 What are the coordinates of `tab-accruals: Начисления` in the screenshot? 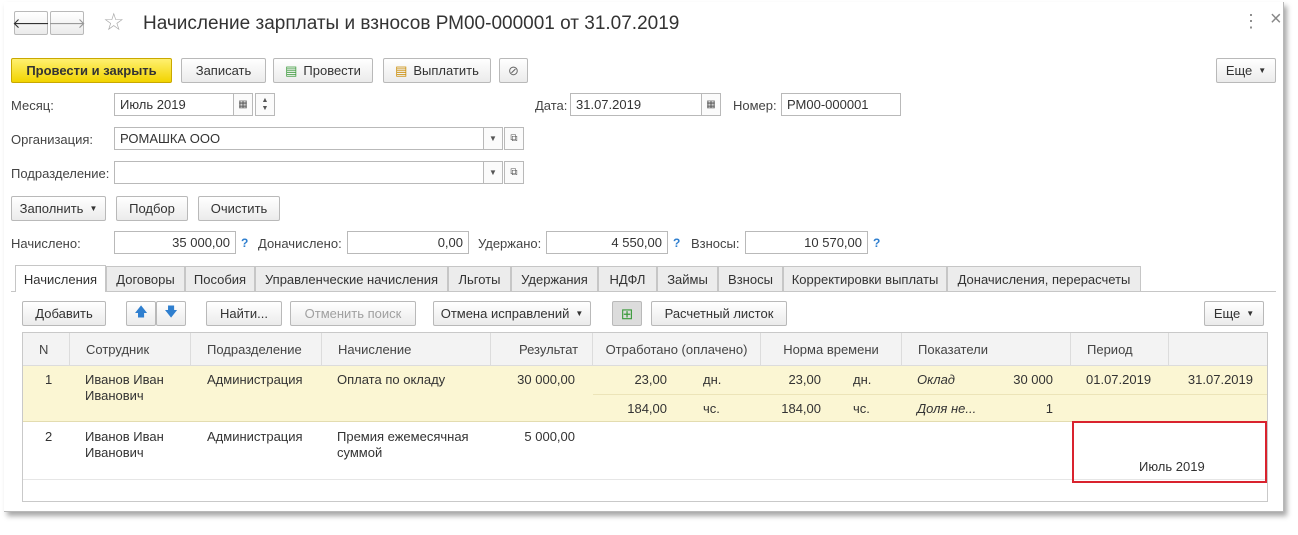 It's located at (60, 278).